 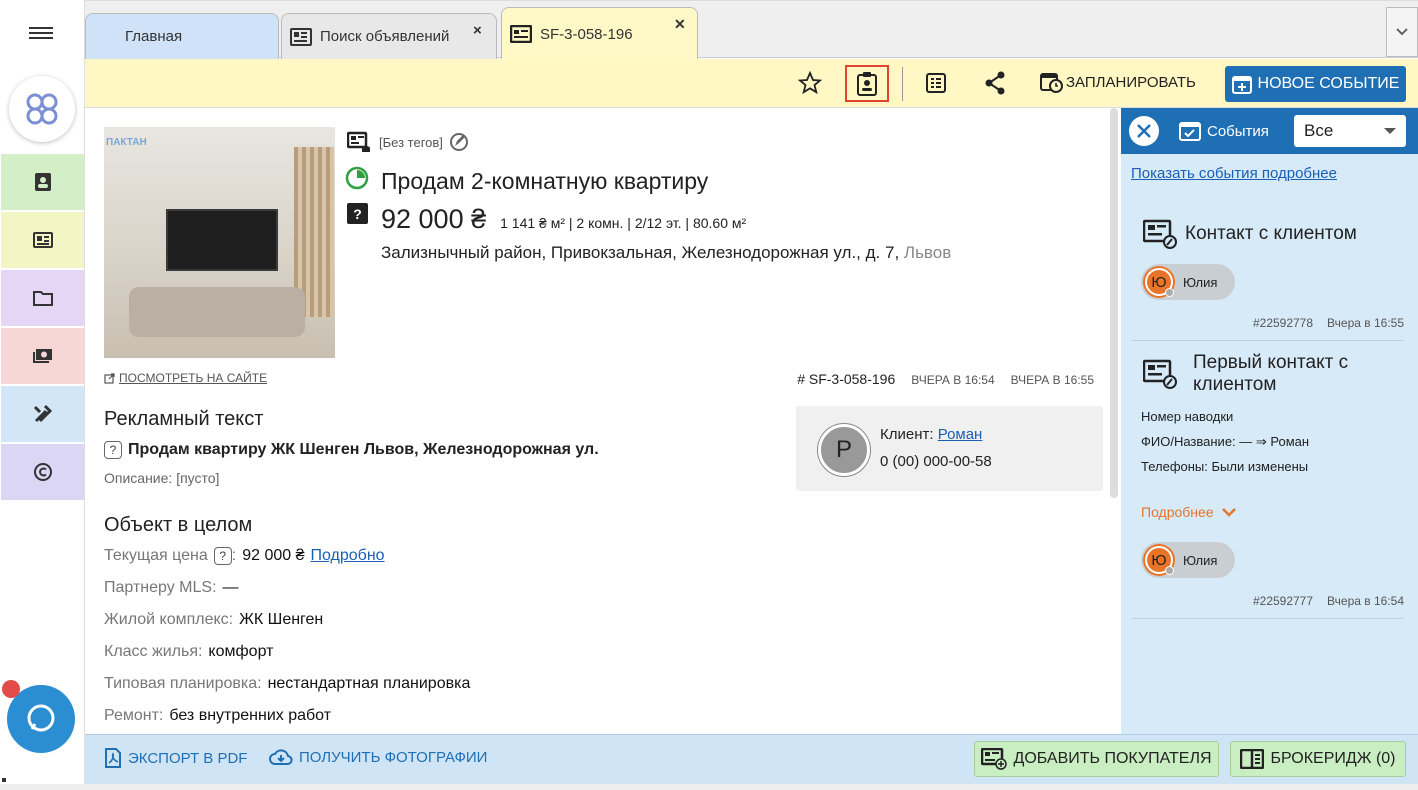 I want to click on event-title-line-1: Первый контакт с, so click(x=1271, y=362).